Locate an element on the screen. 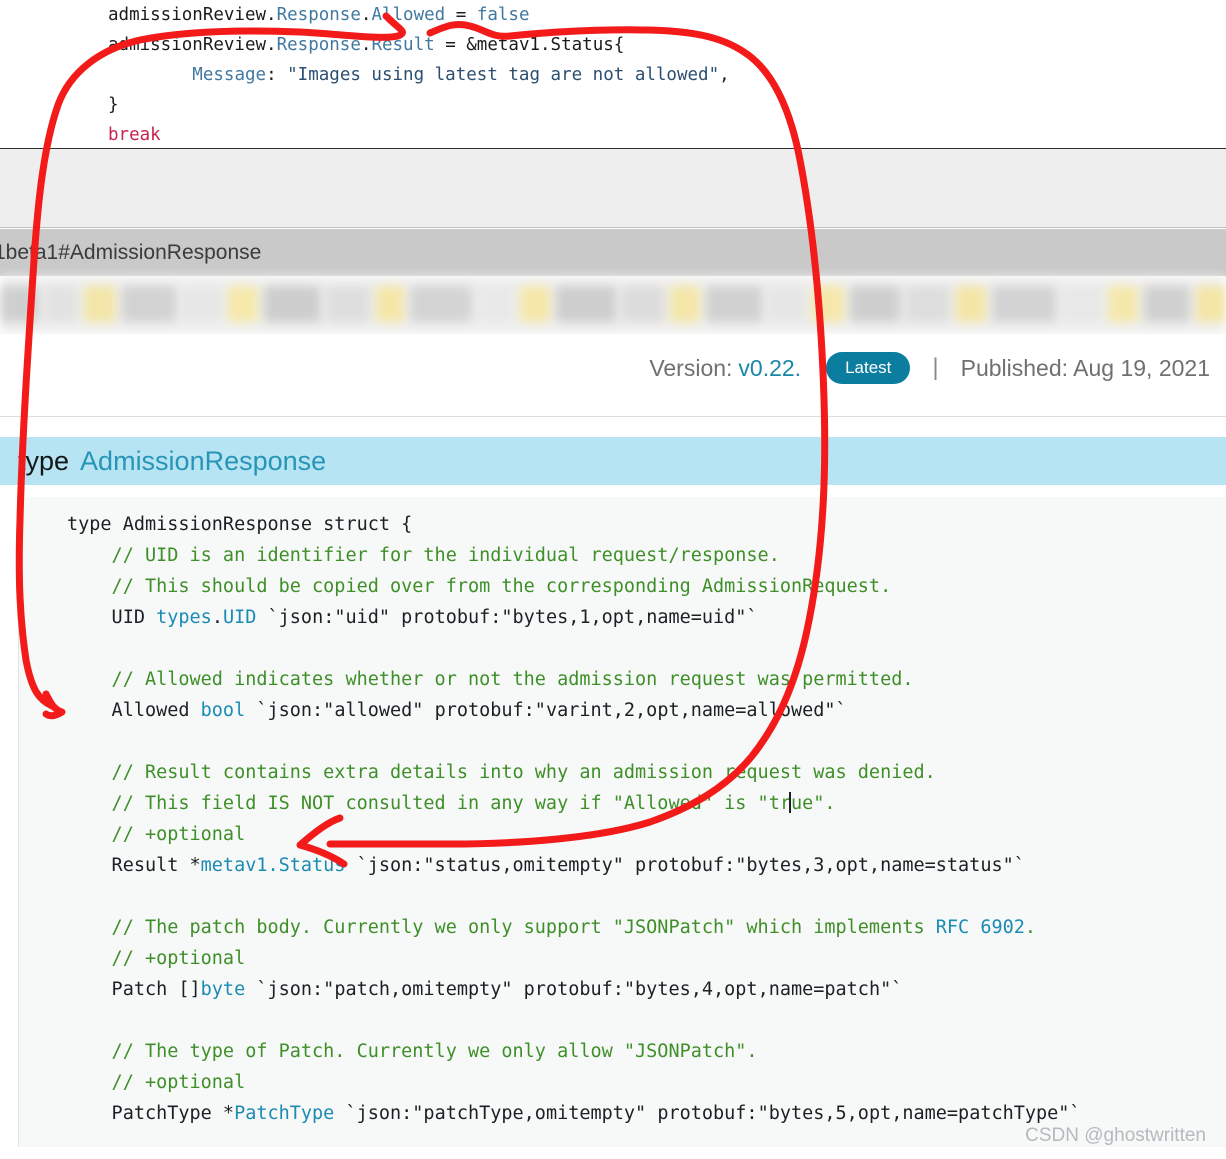  code-line: type AdmissionResponse struct { is located at coordinates (622, 524).